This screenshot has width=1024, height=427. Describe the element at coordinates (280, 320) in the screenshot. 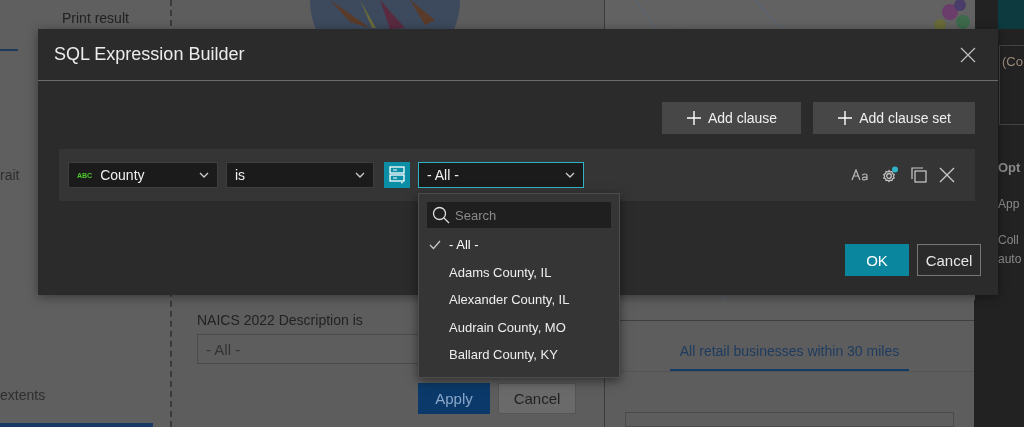

I see `filter-label: NAICS 2022 Description is` at that location.